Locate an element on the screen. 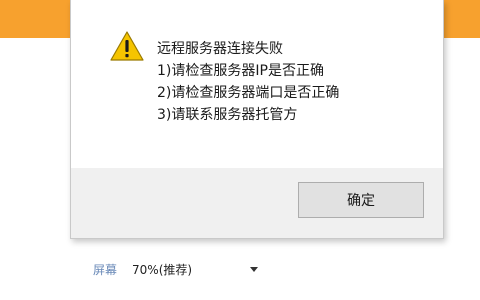 Image resolution: width=480 pixels, height=300 pixels. message-line: 远程服务器连接失败 is located at coordinates (220, 49).